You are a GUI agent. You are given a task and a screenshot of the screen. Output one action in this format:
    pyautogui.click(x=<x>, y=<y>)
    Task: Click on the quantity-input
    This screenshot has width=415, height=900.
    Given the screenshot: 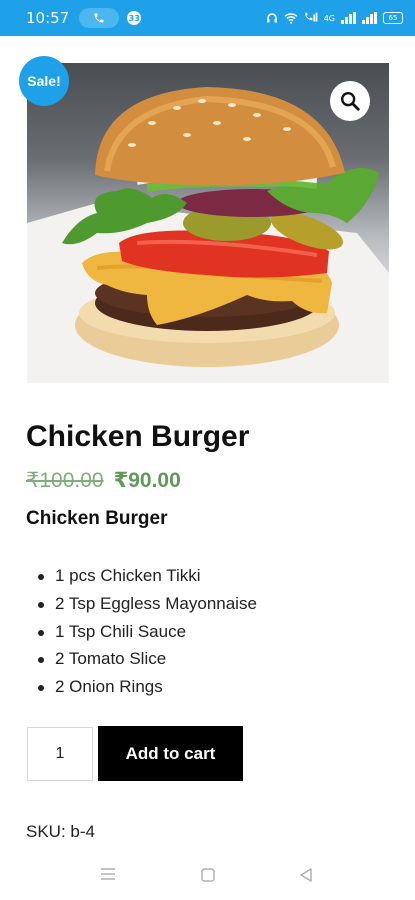 What is the action you would take?
    pyautogui.click(x=60, y=754)
    